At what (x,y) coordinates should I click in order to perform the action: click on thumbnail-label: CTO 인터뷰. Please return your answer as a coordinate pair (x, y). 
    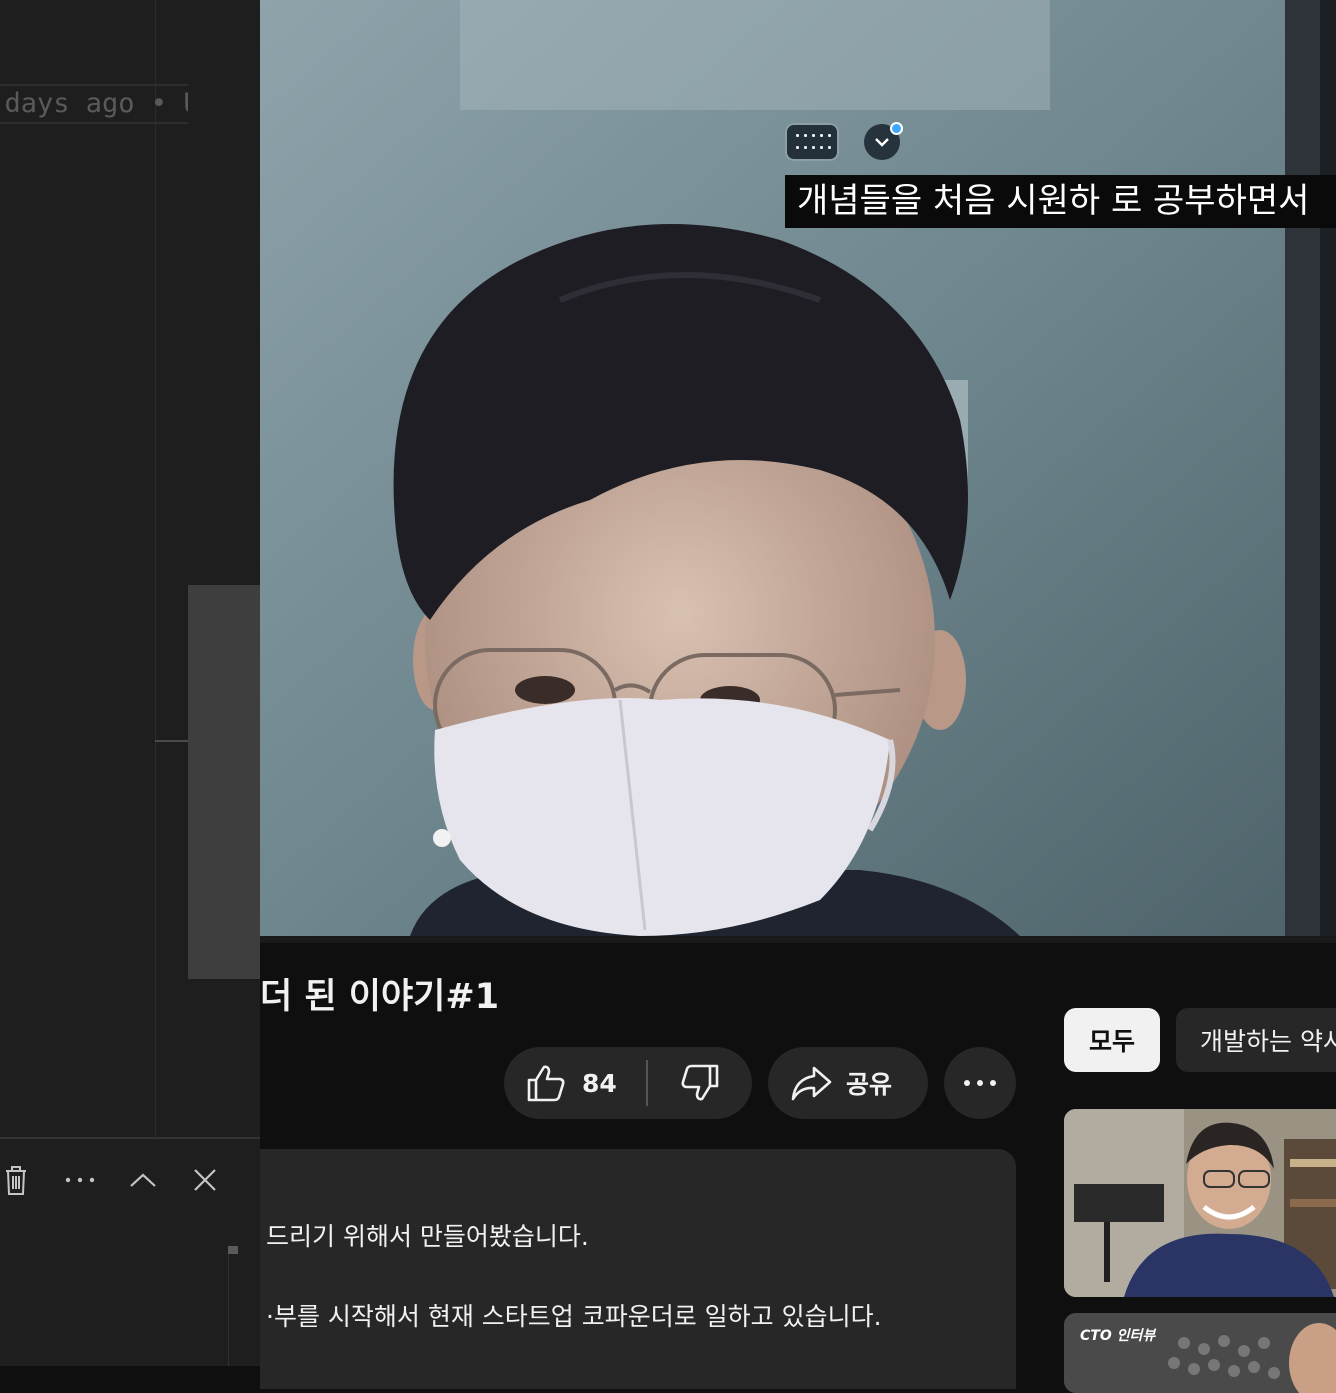
    Looking at the image, I should click on (1118, 1336).